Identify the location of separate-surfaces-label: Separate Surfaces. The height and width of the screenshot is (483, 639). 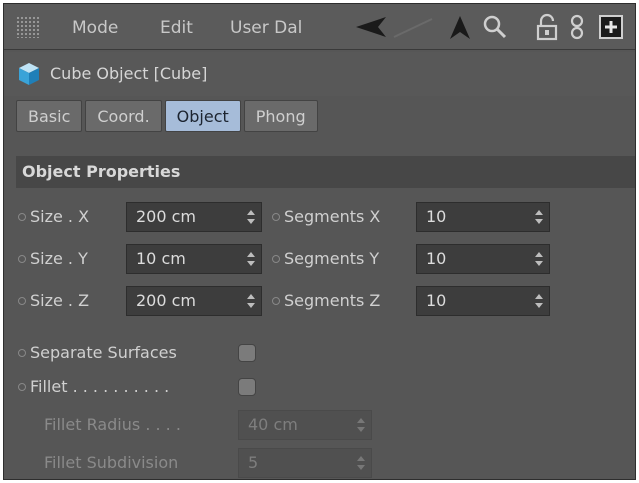
(103, 352).